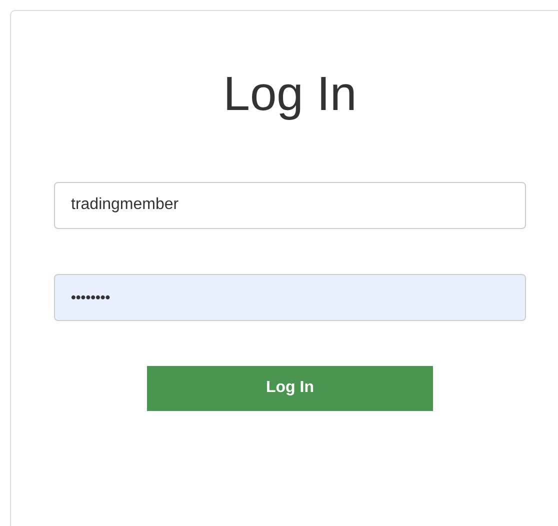 The height and width of the screenshot is (526, 558). What do you see at coordinates (290, 297) in the screenshot?
I see `password-field: ••••••••` at bounding box center [290, 297].